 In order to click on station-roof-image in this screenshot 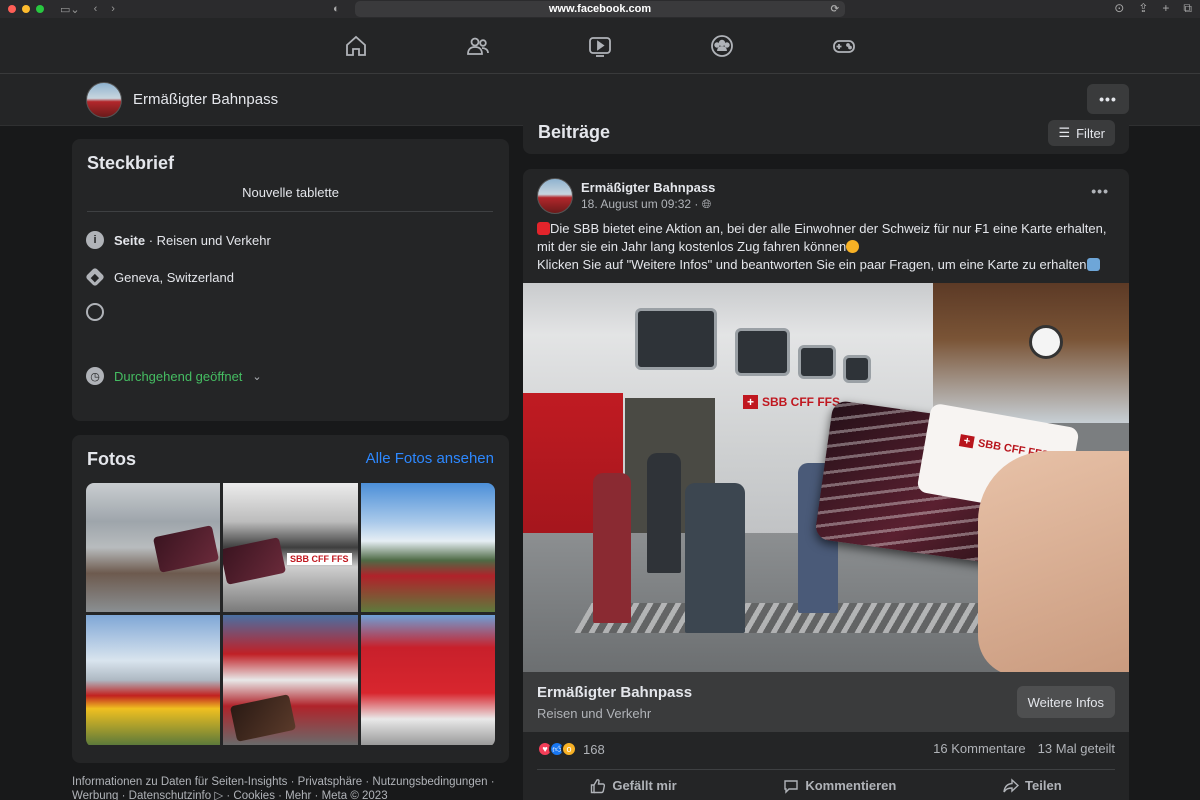, I will do `click(1015, 353)`.